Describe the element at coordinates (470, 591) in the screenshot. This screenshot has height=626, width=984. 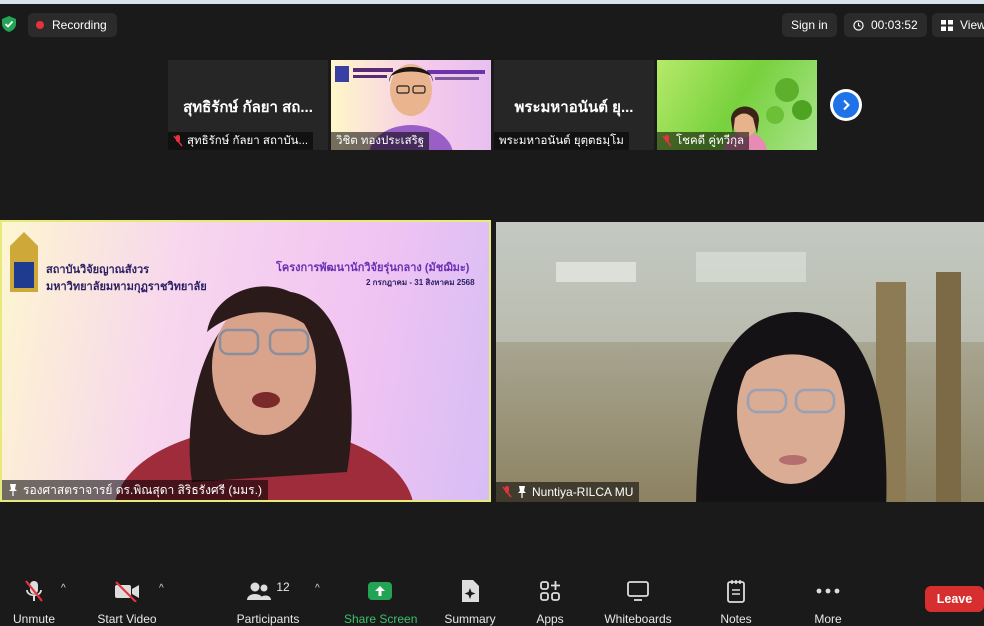
I see `ai-summary-icon` at that location.